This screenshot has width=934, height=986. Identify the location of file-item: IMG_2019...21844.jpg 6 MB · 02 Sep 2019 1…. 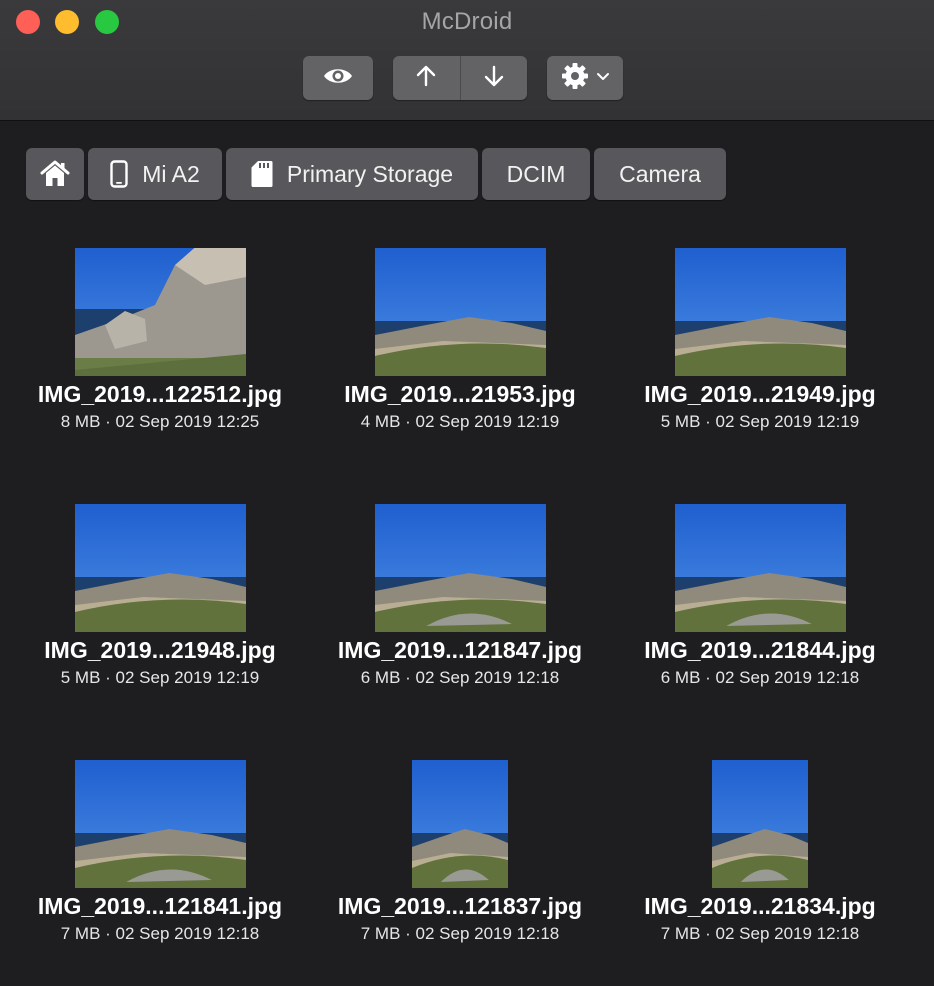
(760, 604).